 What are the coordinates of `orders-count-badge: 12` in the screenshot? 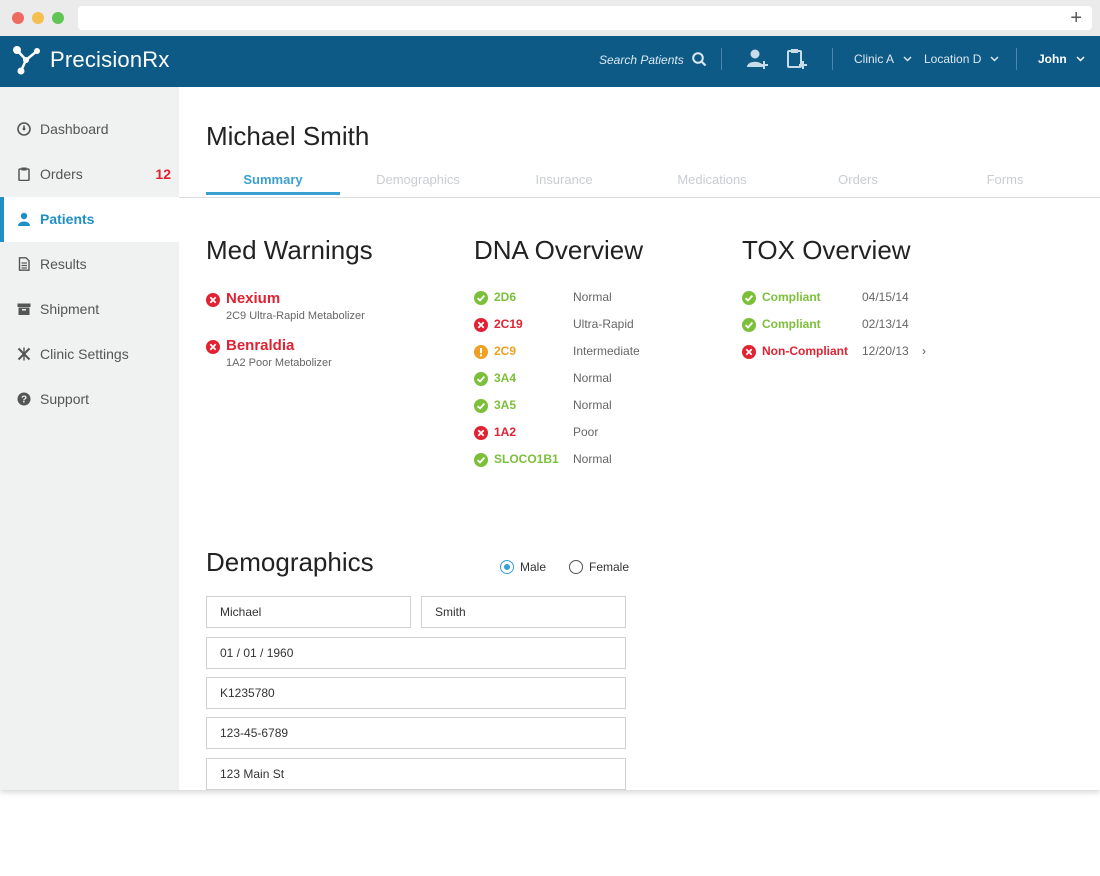 It's located at (163, 174).